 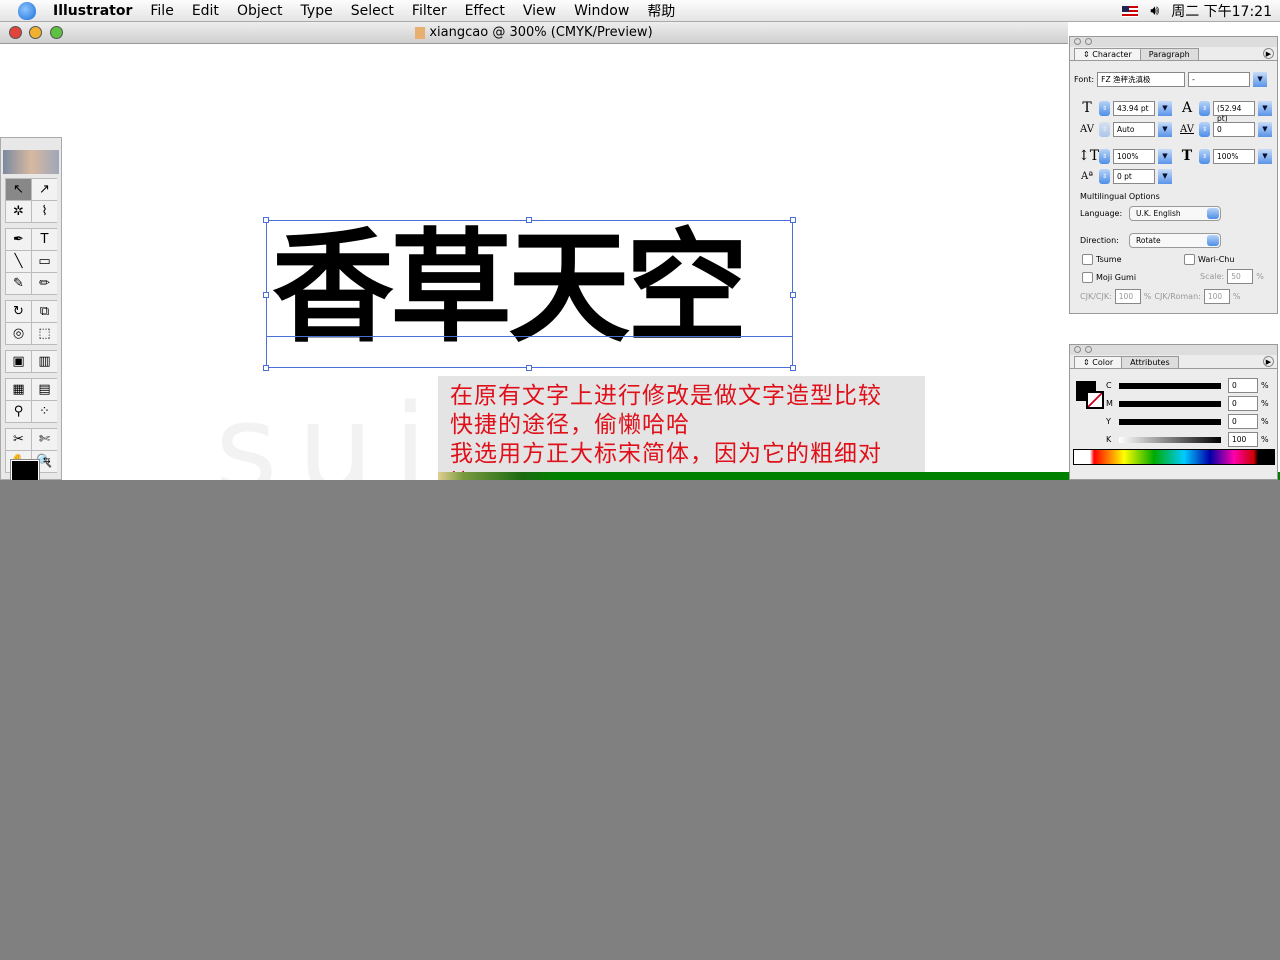 What do you see at coordinates (1219, 79) in the screenshot?
I see `font-style-field: -` at bounding box center [1219, 79].